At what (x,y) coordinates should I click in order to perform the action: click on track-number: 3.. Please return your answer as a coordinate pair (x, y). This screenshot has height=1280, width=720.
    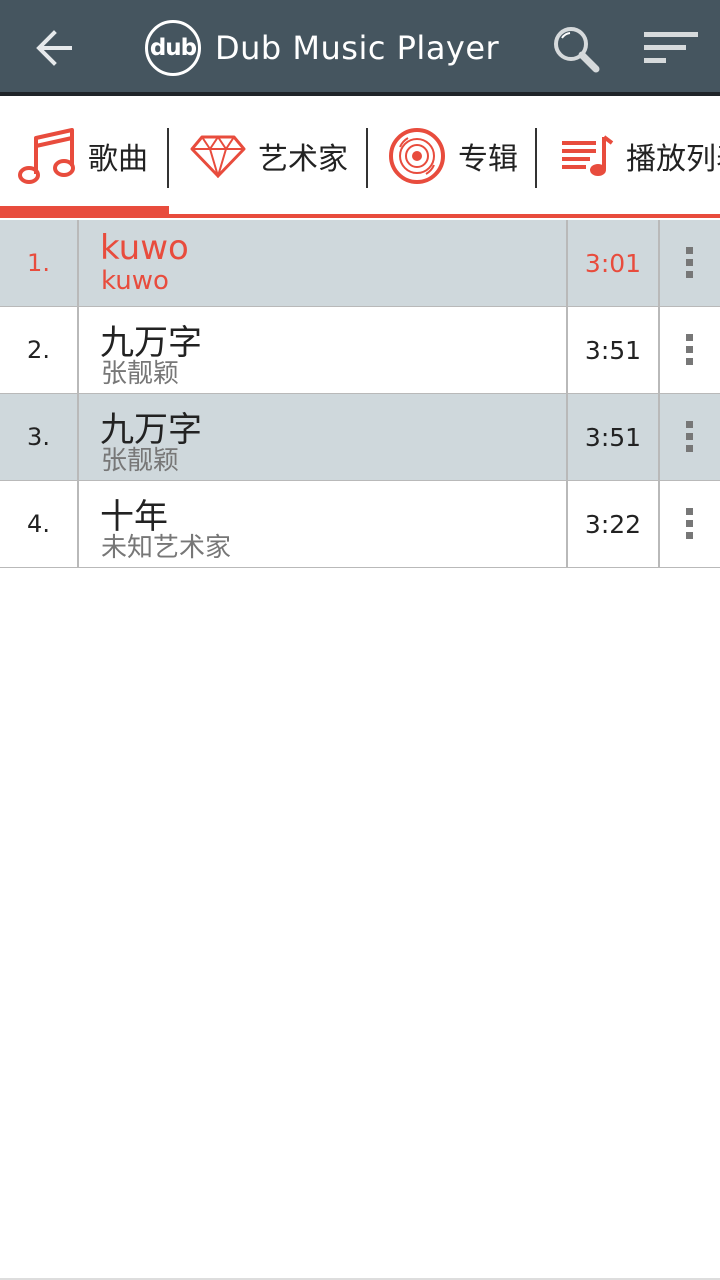
    Looking at the image, I should click on (39, 437).